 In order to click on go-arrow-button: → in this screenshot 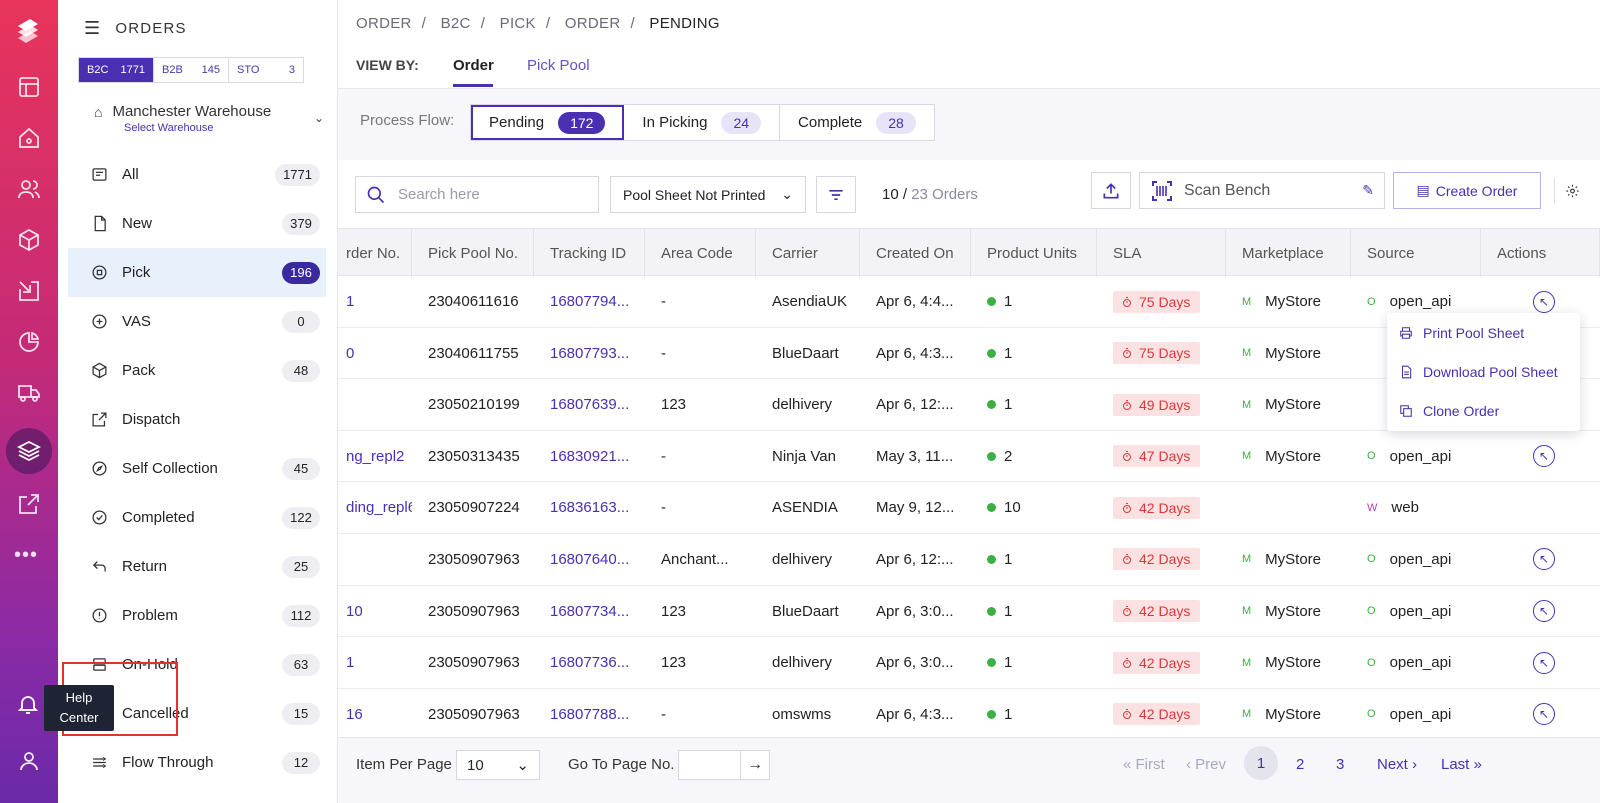, I will do `click(755, 765)`.